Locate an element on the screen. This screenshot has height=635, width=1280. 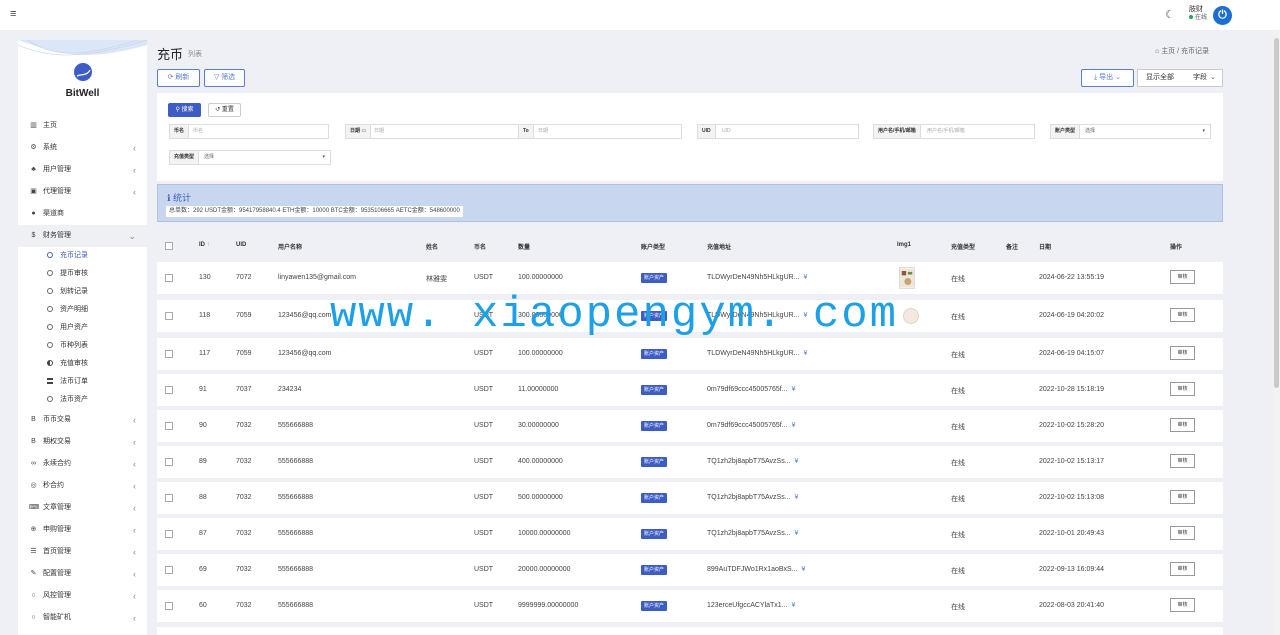
sidebar-item-agents: ▣ 代理管理 ‹ is located at coordinates (82, 192).